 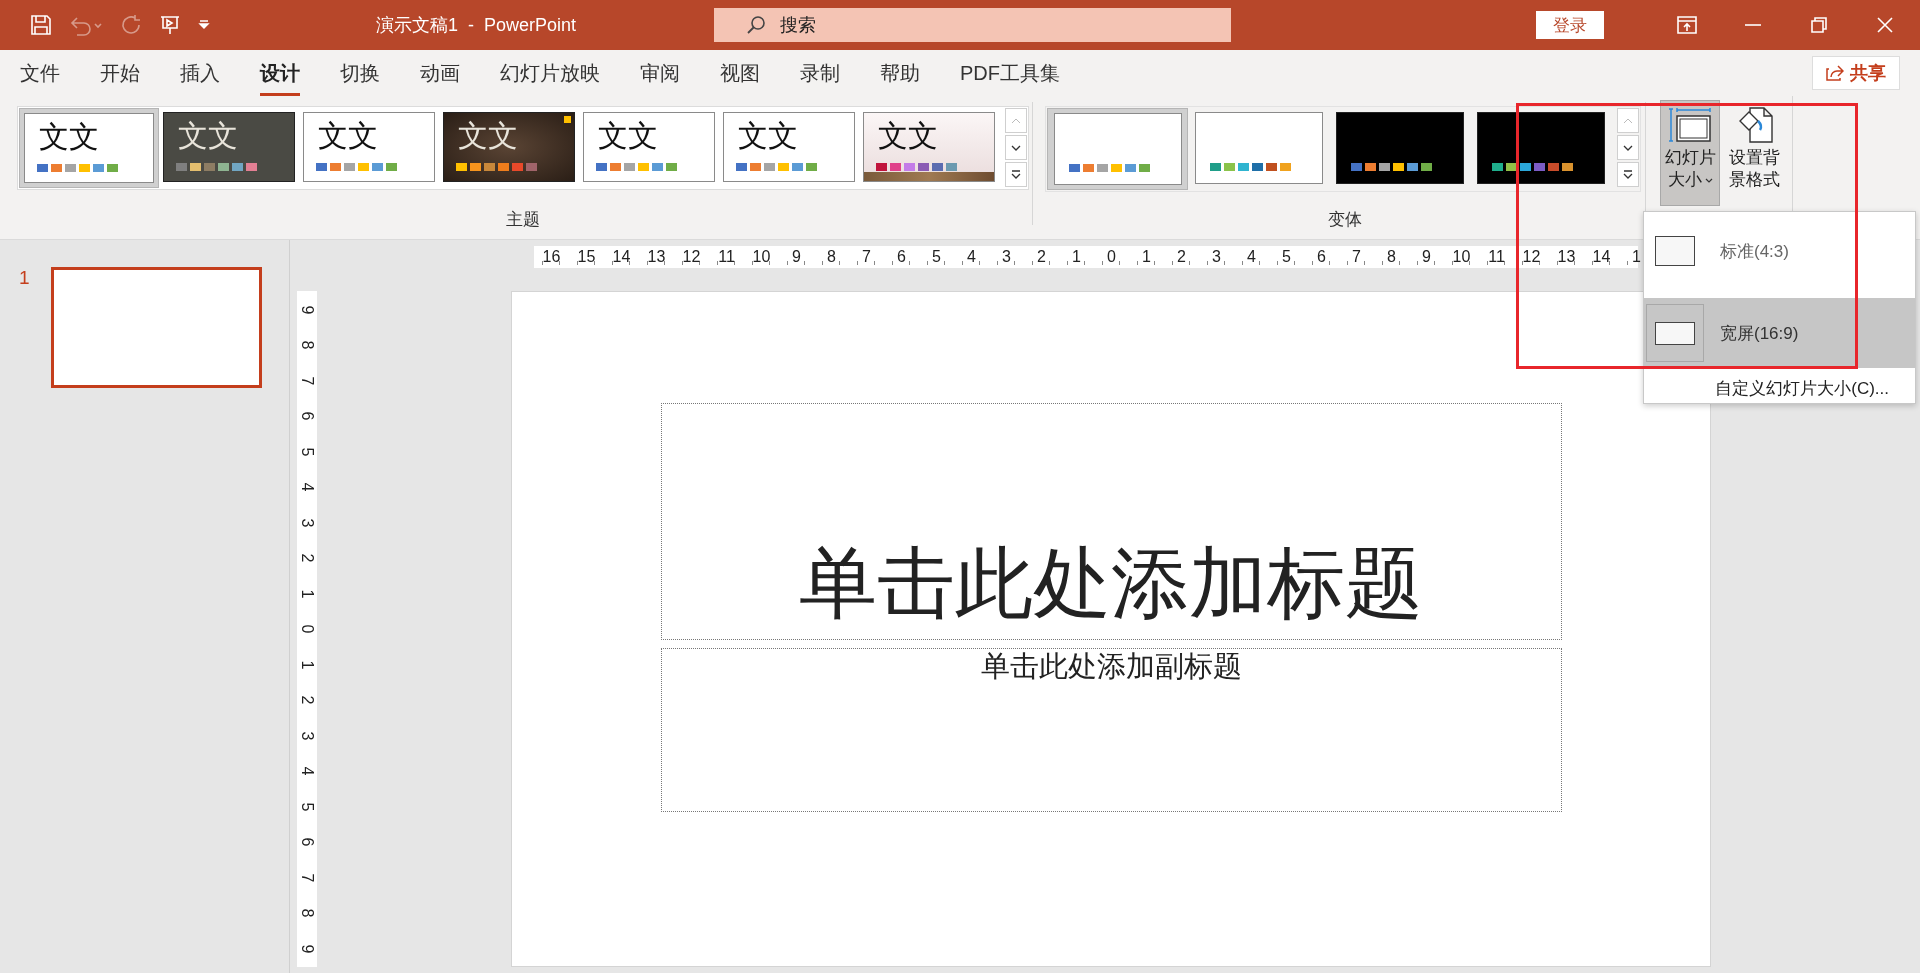 I want to click on minimize-icon, so click(x=1753, y=25).